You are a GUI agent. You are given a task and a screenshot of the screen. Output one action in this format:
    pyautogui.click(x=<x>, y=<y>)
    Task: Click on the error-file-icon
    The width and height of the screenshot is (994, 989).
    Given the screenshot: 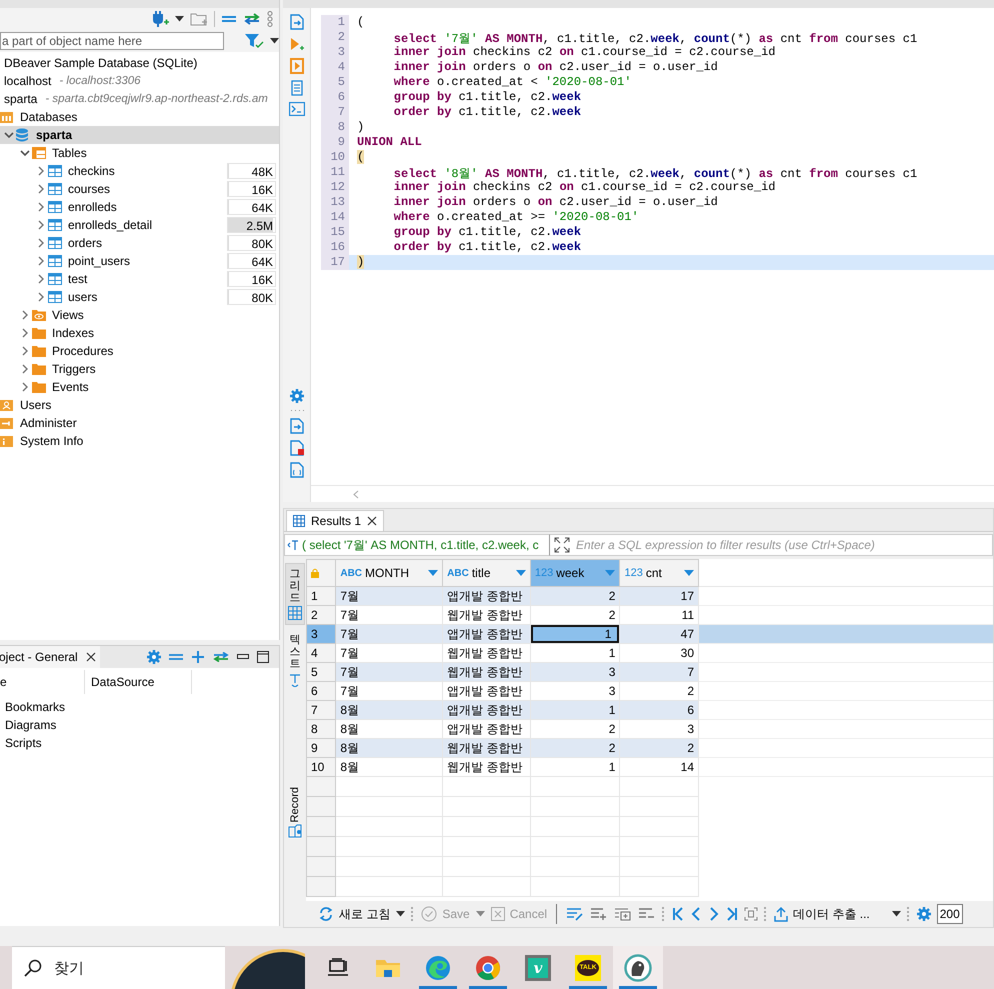 What is the action you would take?
    pyautogui.click(x=297, y=448)
    